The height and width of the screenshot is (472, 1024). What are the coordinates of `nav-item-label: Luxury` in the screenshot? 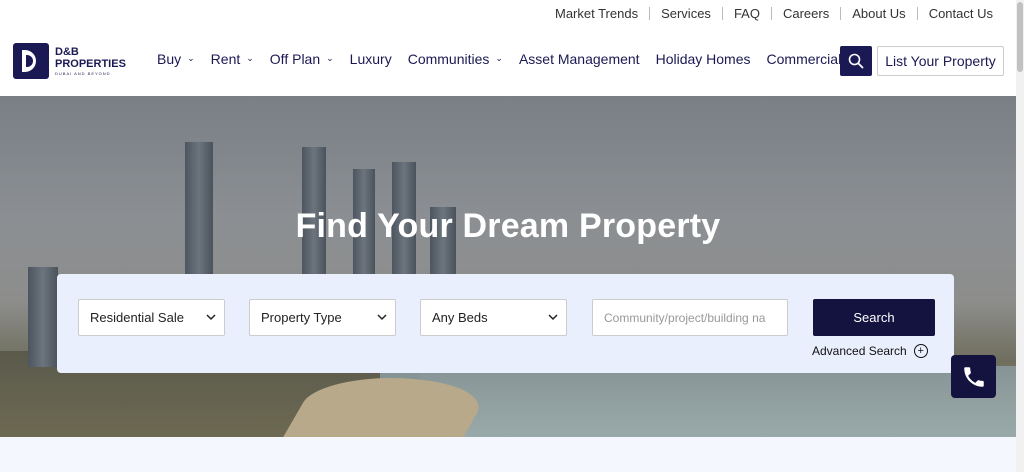 It's located at (370, 59).